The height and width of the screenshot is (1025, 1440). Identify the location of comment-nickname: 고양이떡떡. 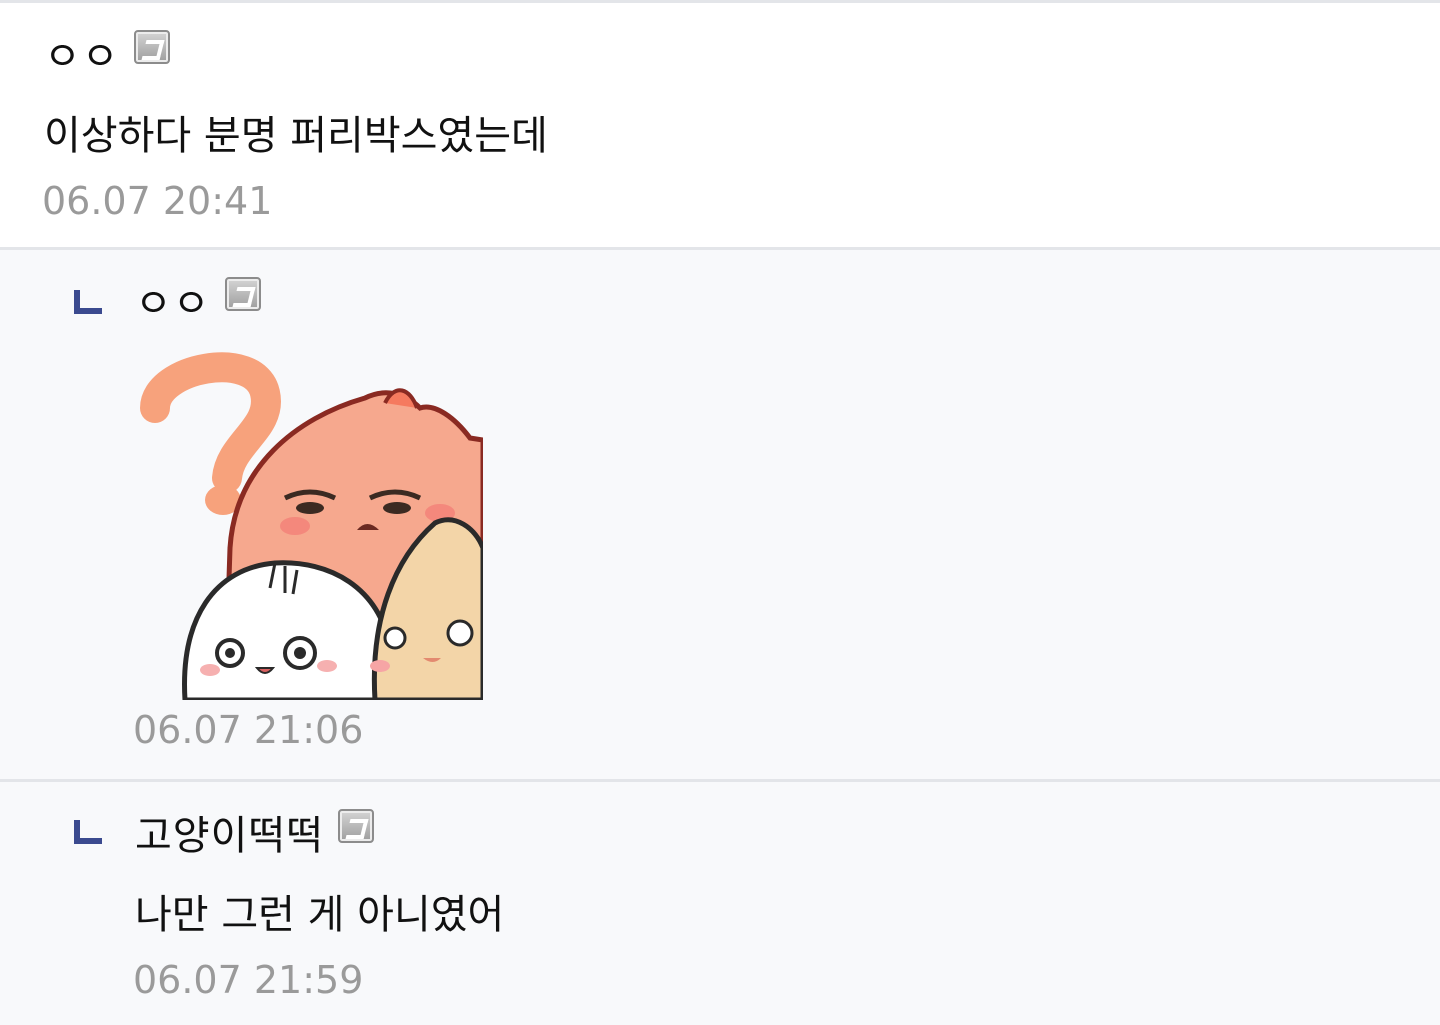
(229, 836).